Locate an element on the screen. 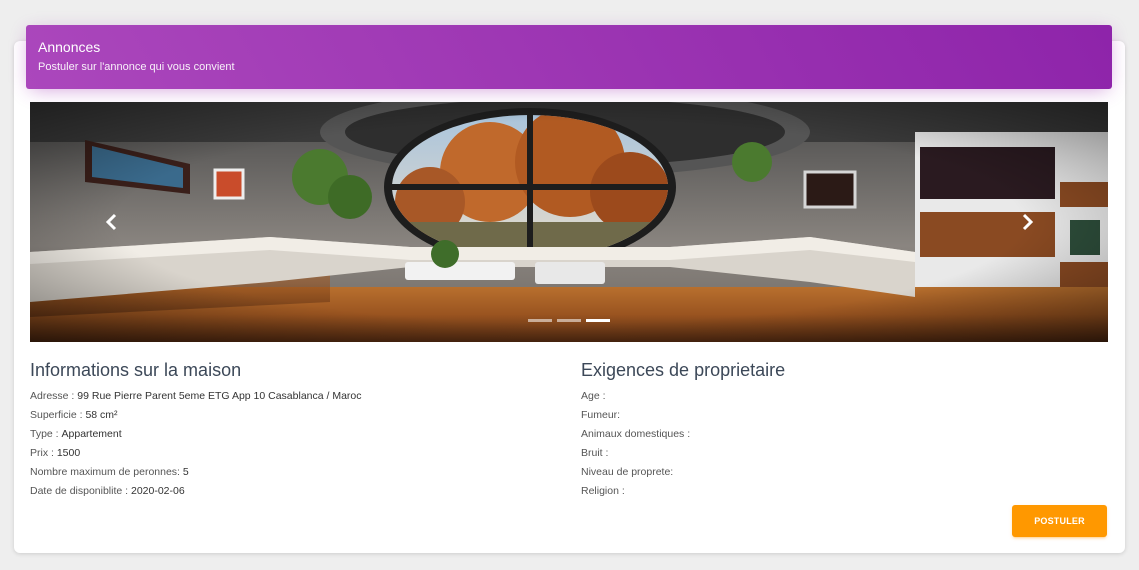 This screenshot has width=1139, height=570. house-info-value: Appartement is located at coordinates (91, 434).